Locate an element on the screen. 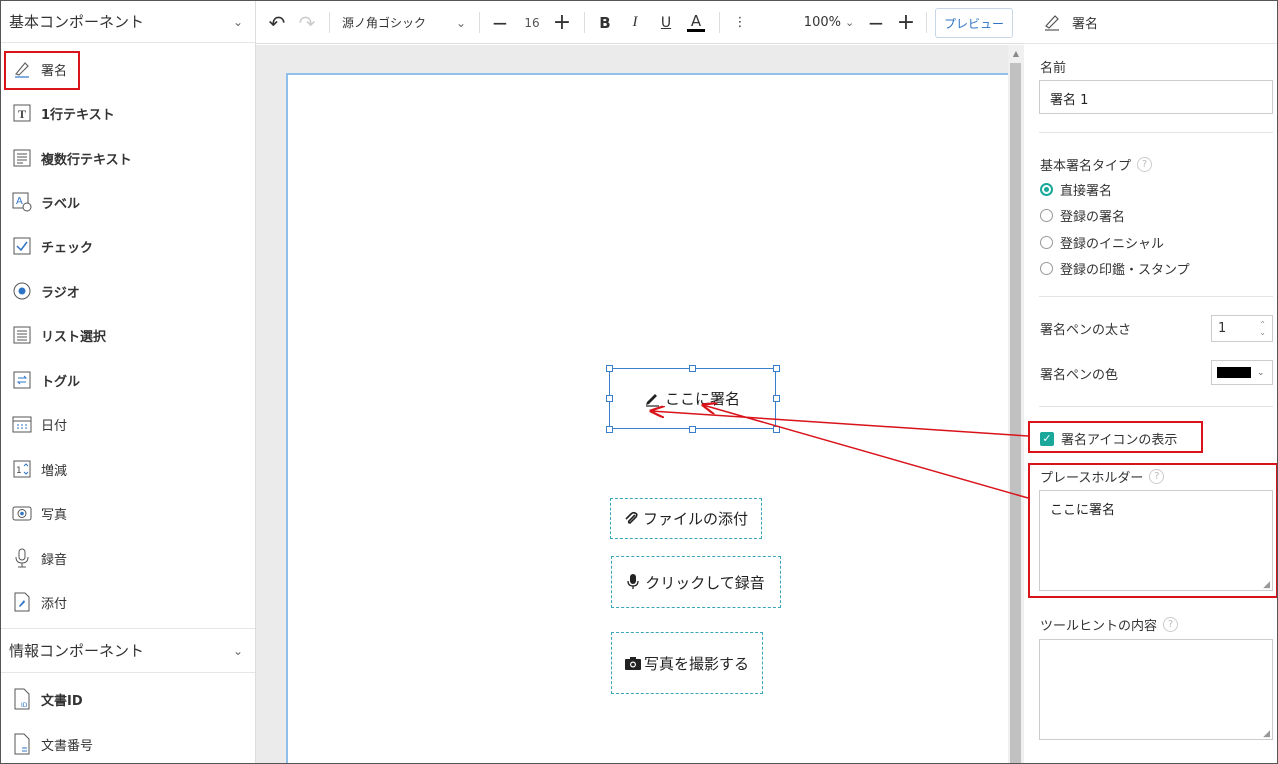 The height and width of the screenshot is (764, 1278). arrow-to-placeholder is located at coordinates (866, 452).